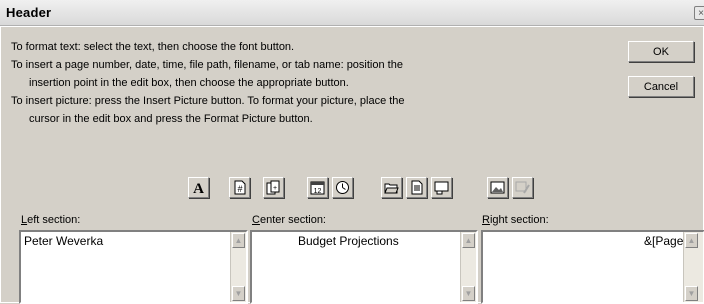  I want to click on svg-text: A, so click(198, 188).